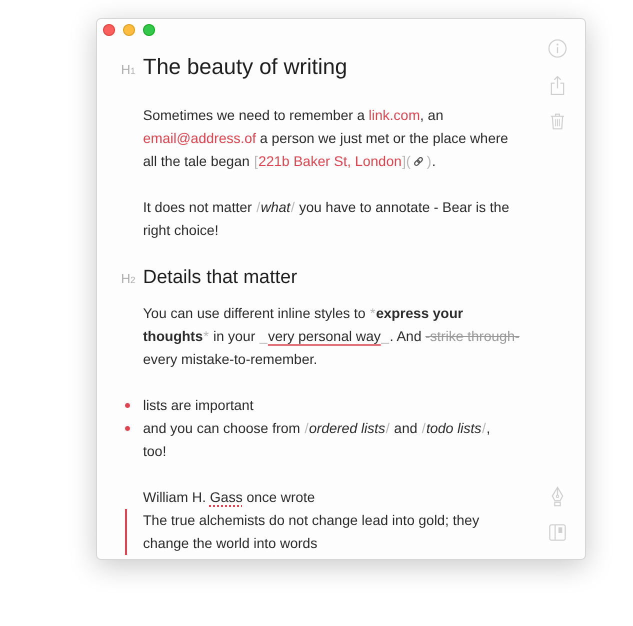  What do you see at coordinates (311, 532) in the screenshot?
I see `quote-text: The true alchemists do not change lead into gold; they change the world into words` at bounding box center [311, 532].